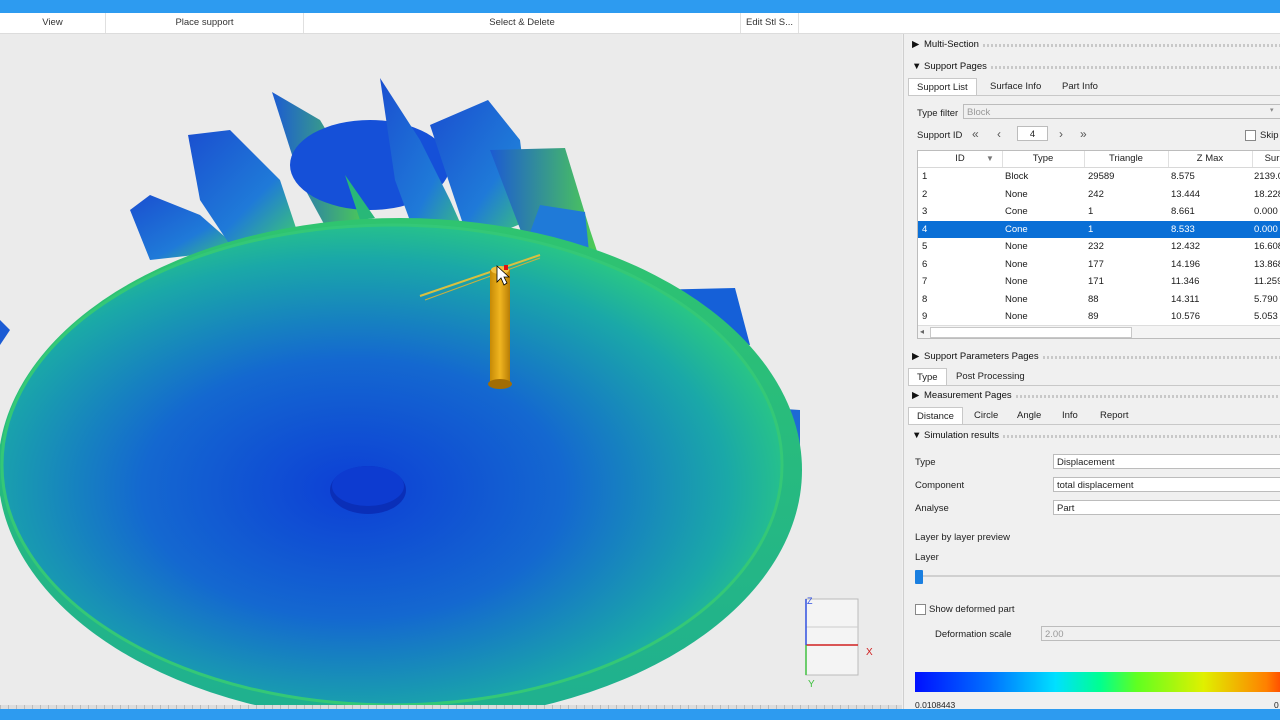 The image size is (1280, 720). Describe the element at coordinates (833, 637) in the screenshot. I see `view-cube` at that location.